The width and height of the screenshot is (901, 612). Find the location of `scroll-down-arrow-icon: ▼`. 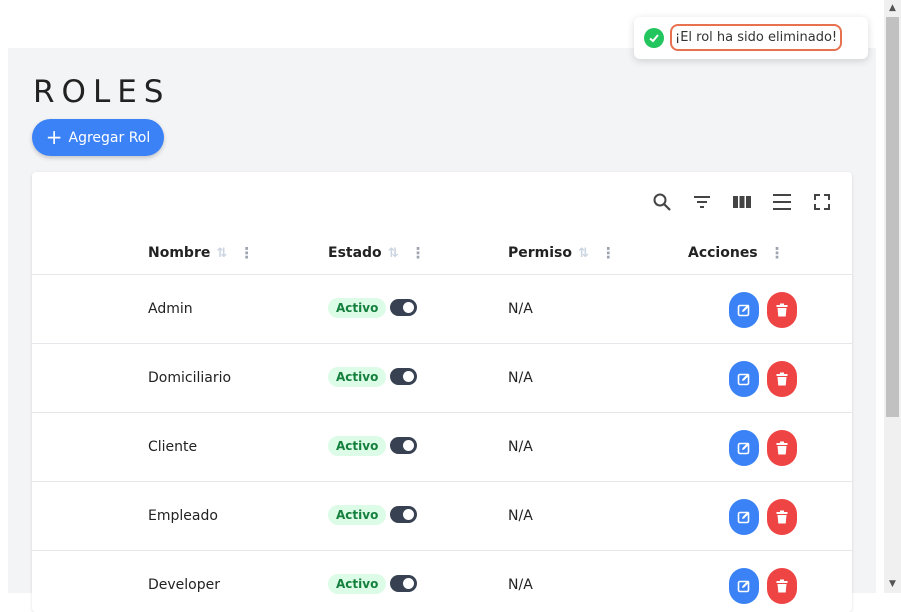

scroll-down-arrow-icon: ▼ is located at coordinates (892, 584).